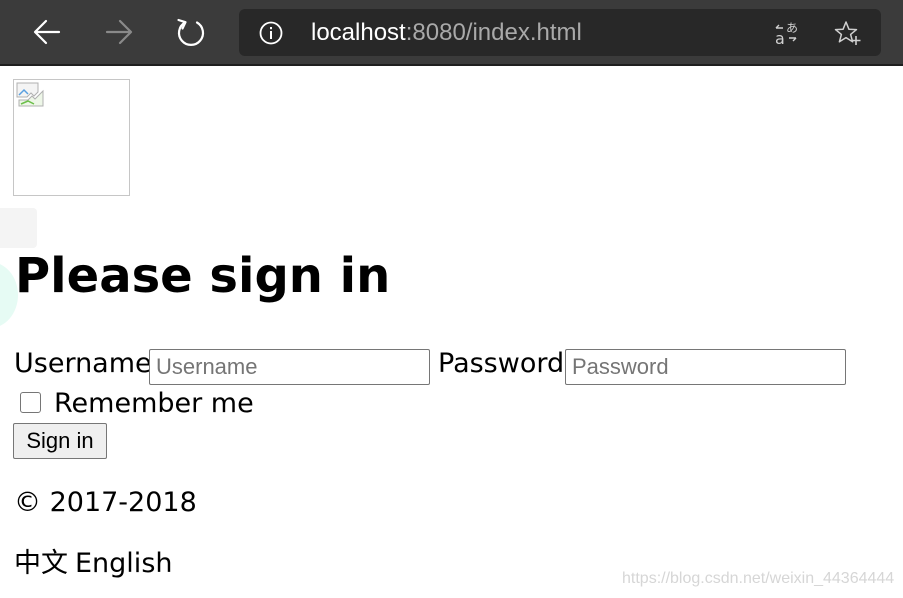  Describe the element at coordinates (30, 94) in the screenshot. I see `broken-image-icon` at that location.